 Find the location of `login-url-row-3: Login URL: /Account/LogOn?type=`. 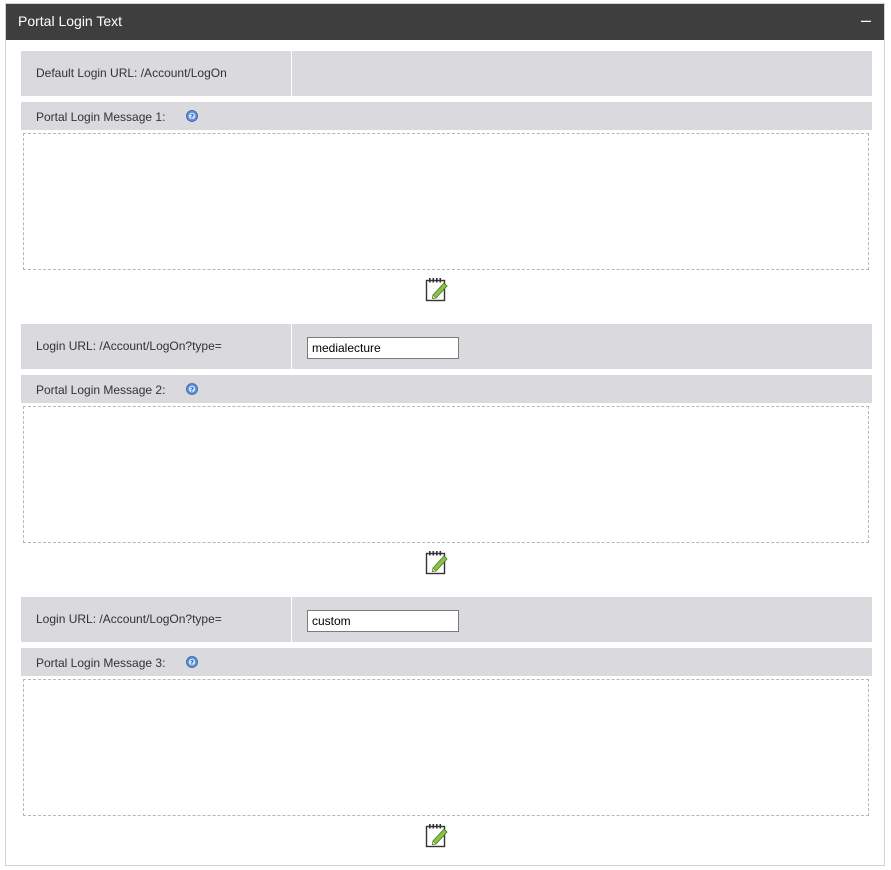

login-url-row-3: Login URL: /Account/LogOn?type= is located at coordinates (446, 619).